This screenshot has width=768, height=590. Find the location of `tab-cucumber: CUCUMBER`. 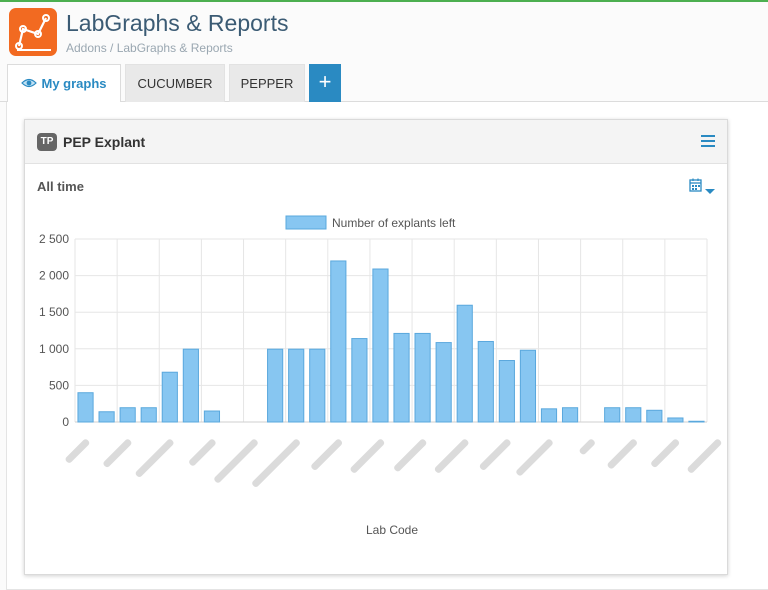

tab-cucumber: CUCUMBER is located at coordinates (175, 83).